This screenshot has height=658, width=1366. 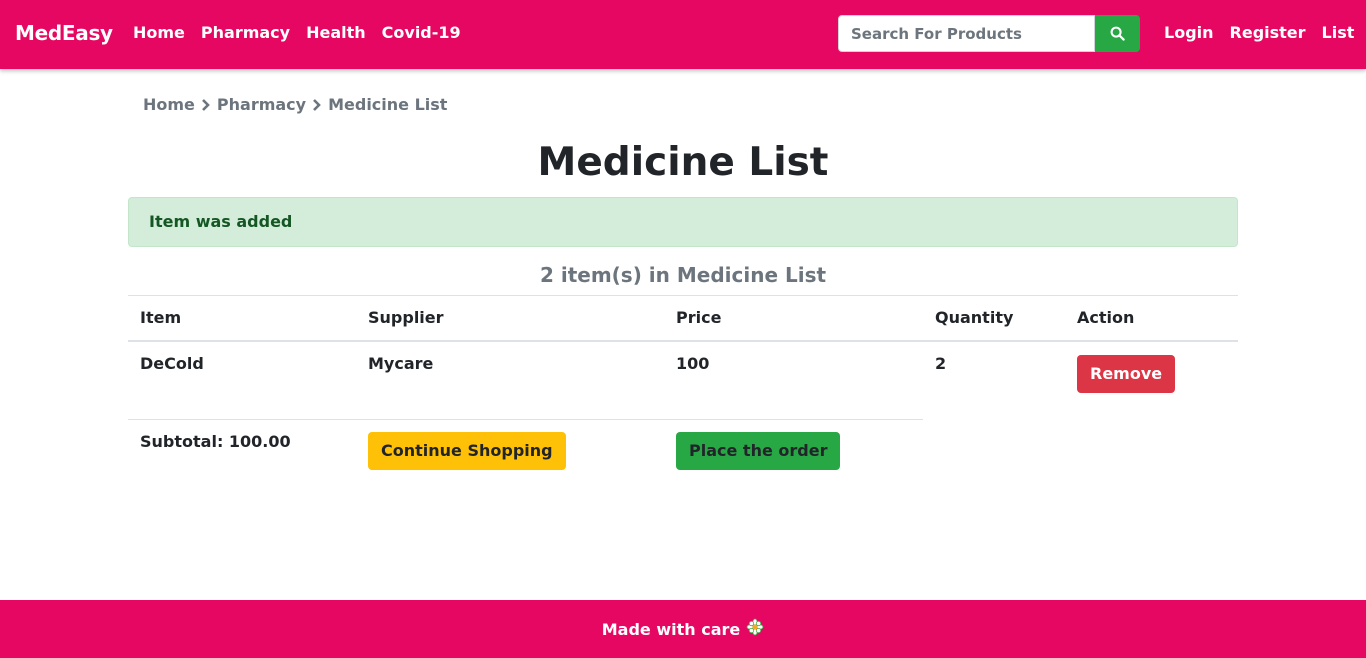 I want to click on nav-link-pharmacy: Pharmacy, so click(x=245, y=32).